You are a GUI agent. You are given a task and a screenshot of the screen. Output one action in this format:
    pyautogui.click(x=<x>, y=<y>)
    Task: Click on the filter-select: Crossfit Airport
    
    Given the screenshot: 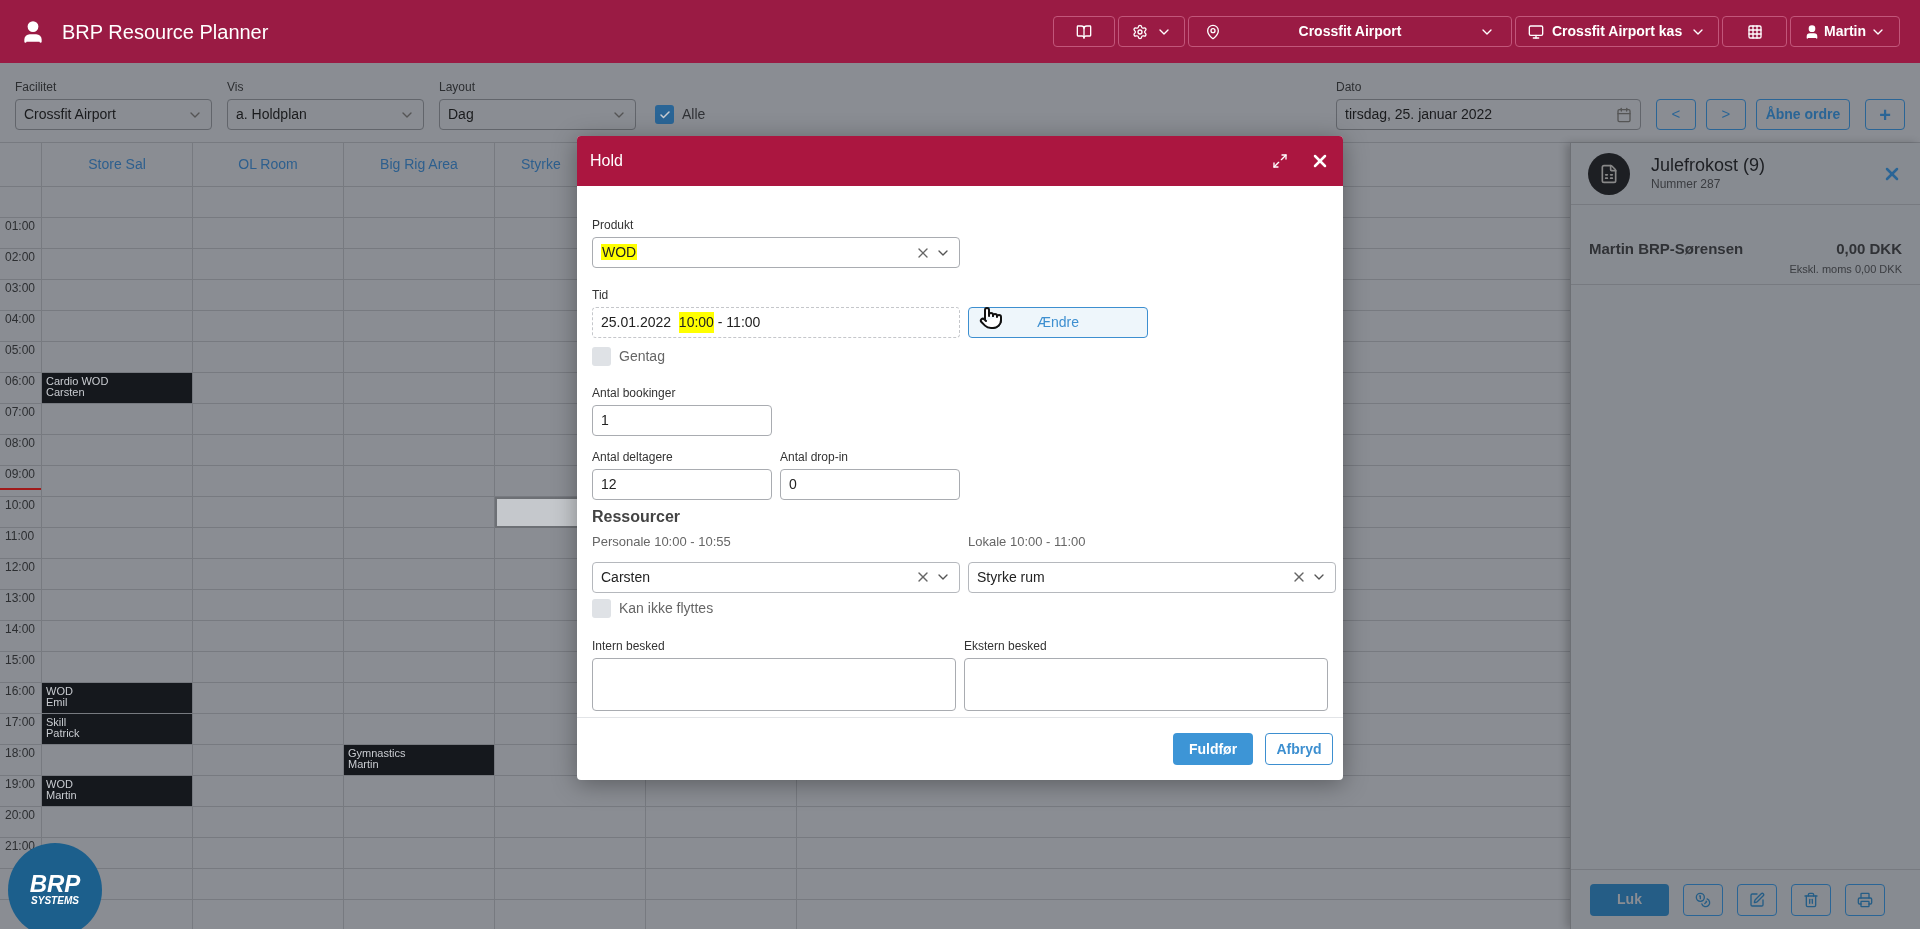 What is the action you would take?
    pyautogui.click(x=113, y=114)
    